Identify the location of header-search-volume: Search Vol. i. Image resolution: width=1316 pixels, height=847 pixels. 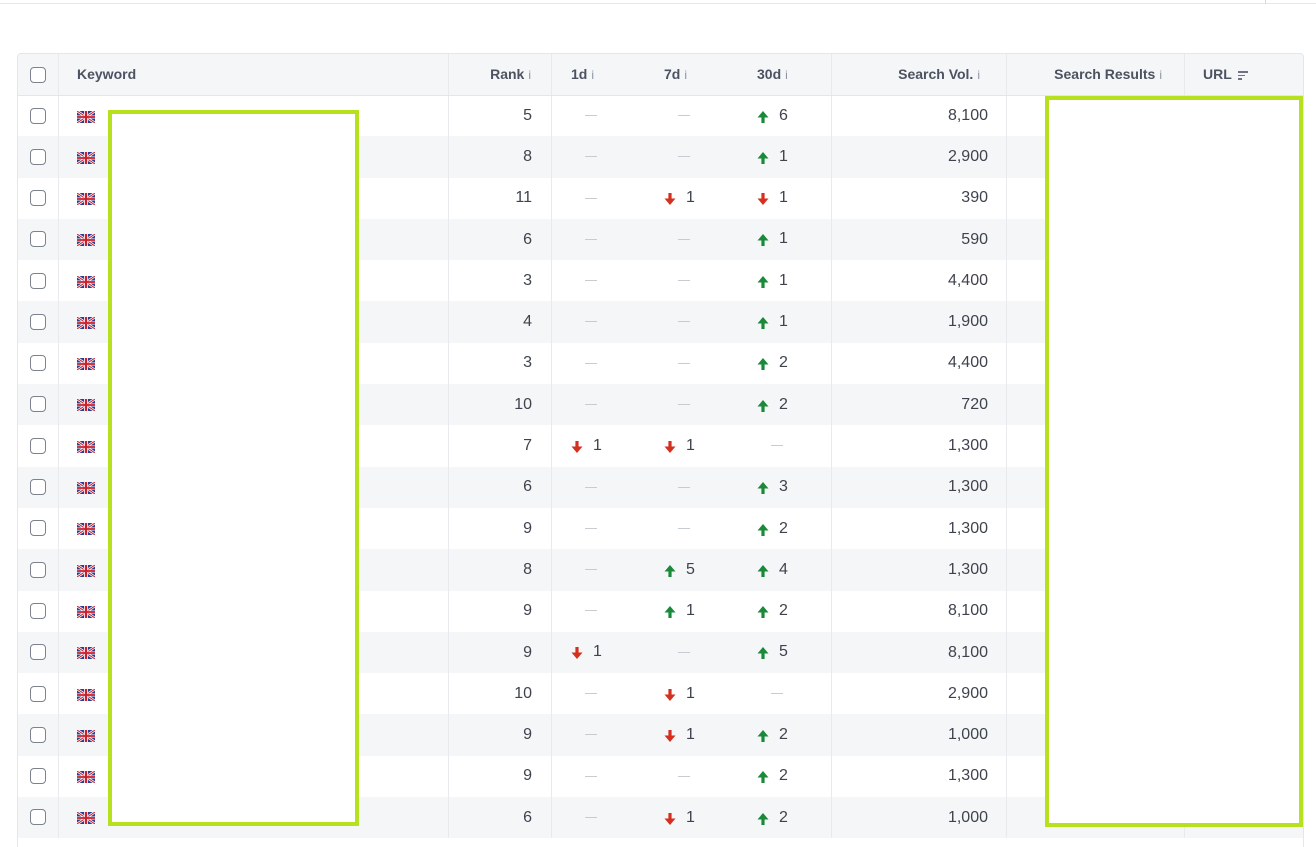
(919, 75).